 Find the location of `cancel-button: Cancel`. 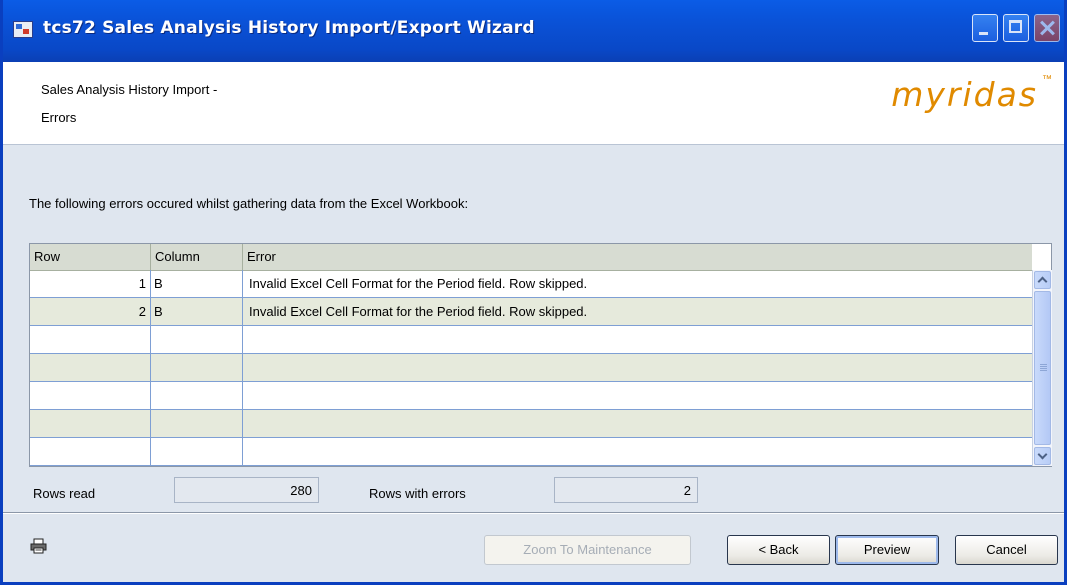

cancel-button: Cancel is located at coordinates (1006, 550).